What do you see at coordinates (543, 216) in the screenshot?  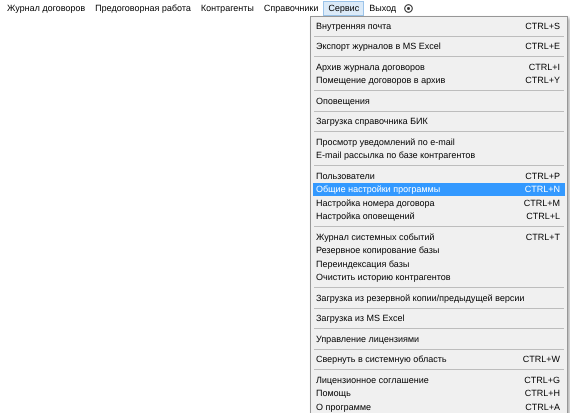 I see `shortcut-label: CTRL+L` at bounding box center [543, 216].